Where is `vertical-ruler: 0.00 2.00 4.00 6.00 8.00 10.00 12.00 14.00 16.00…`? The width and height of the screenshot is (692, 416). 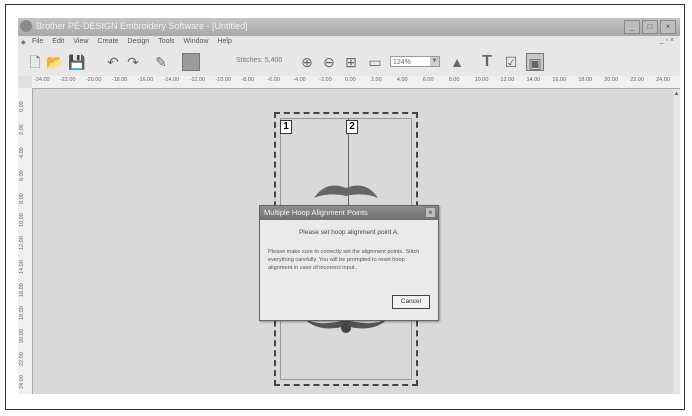
vertical-ruler: 0.00 2.00 4.00 6.00 8.00 10.00 12.00 14.00 16.00… is located at coordinates (25, 241).